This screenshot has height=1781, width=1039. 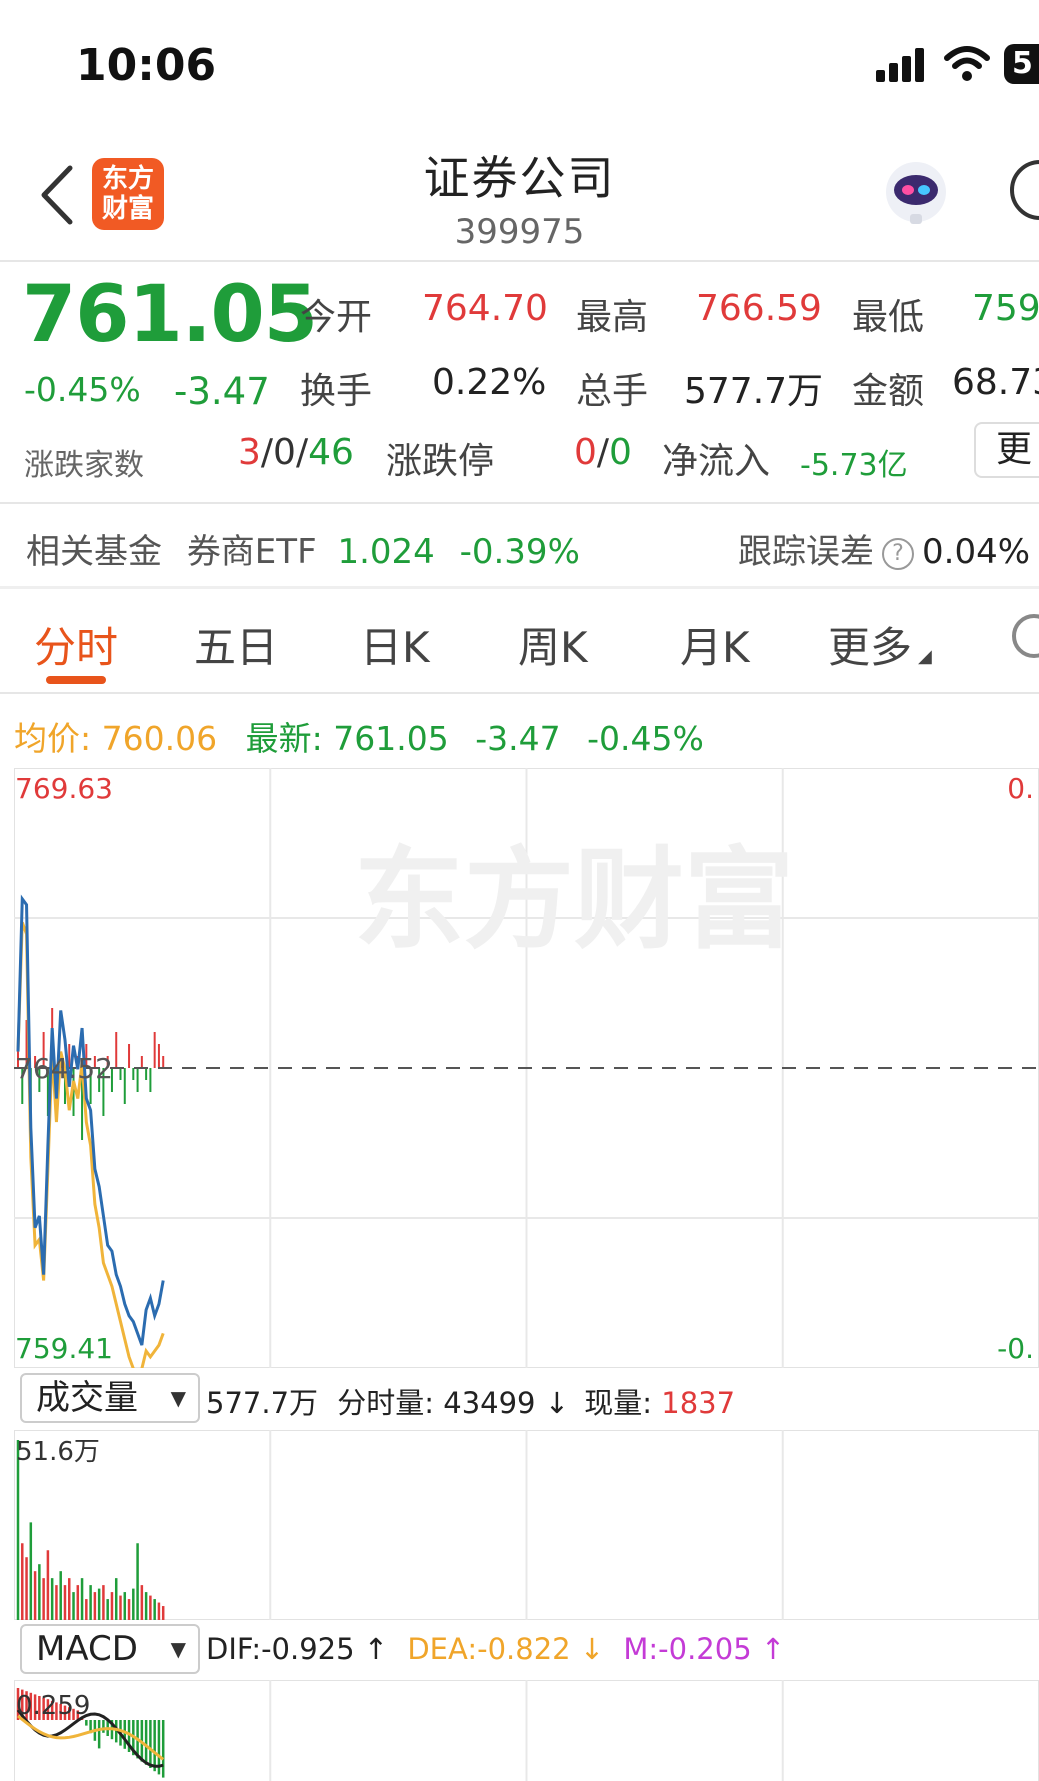 What do you see at coordinates (519, 552) in the screenshot?
I see `fund-change: -0.39%` at bounding box center [519, 552].